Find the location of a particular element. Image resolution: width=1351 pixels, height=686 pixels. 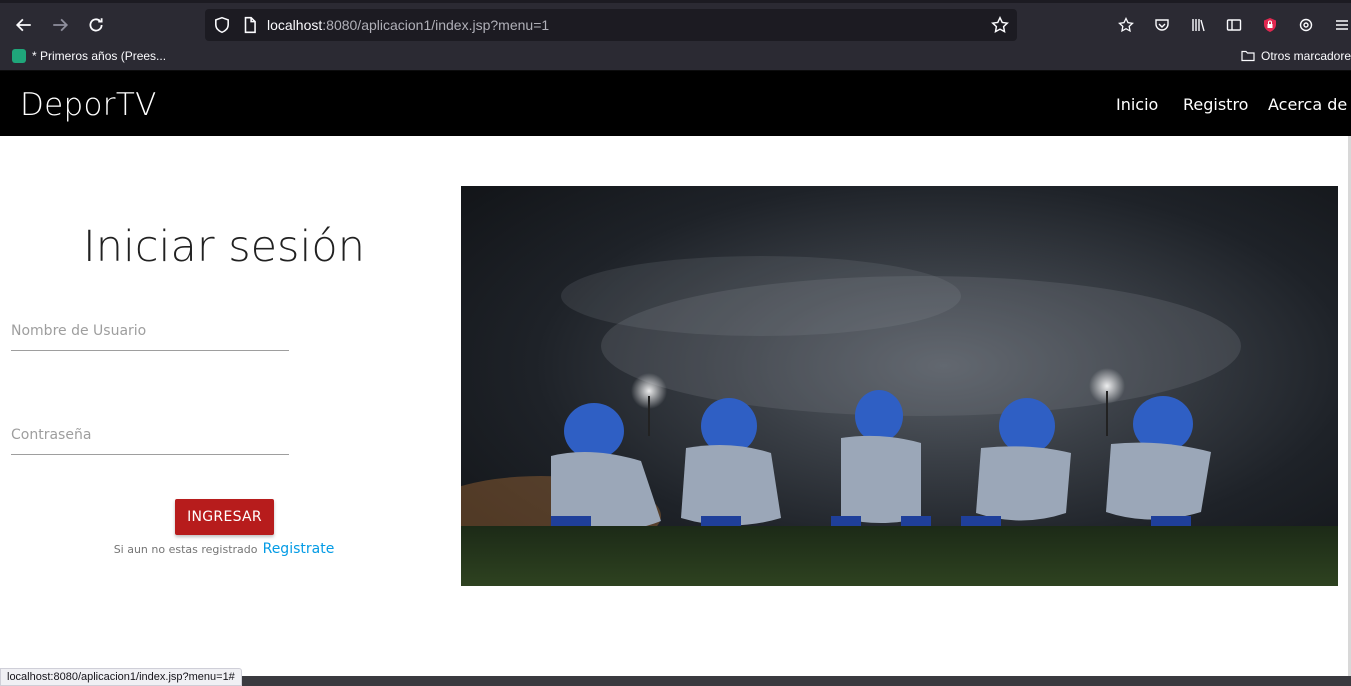

other-bookmarks-label: Otros marcadores is located at coordinates (1306, 56).